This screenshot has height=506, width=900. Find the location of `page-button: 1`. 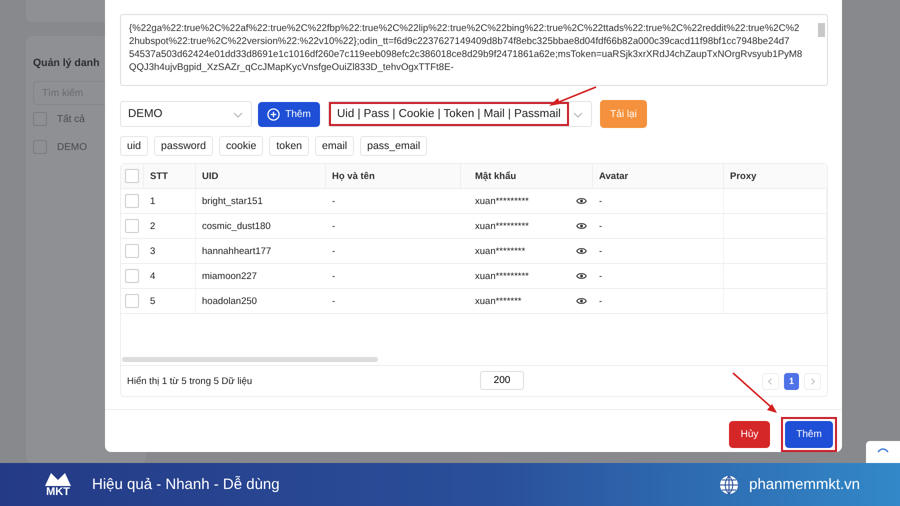

page-button: 1 is located at coordinates (791, 381).